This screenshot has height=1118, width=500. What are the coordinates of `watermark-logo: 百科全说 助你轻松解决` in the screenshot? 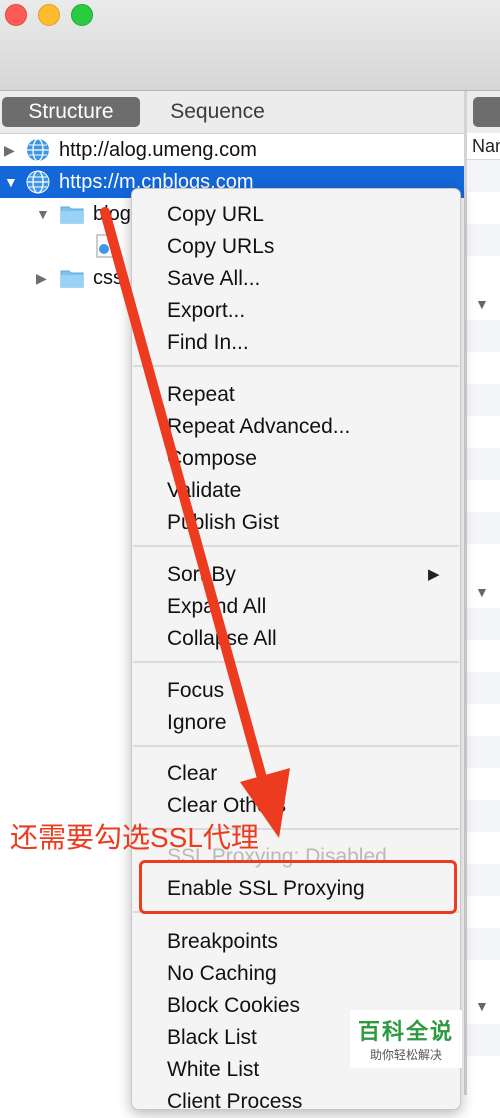 It's located at (406, 1039).